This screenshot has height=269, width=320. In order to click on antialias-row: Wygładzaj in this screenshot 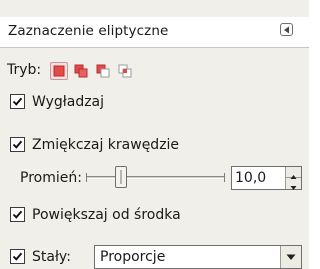, I will do `click(154, 102)`.